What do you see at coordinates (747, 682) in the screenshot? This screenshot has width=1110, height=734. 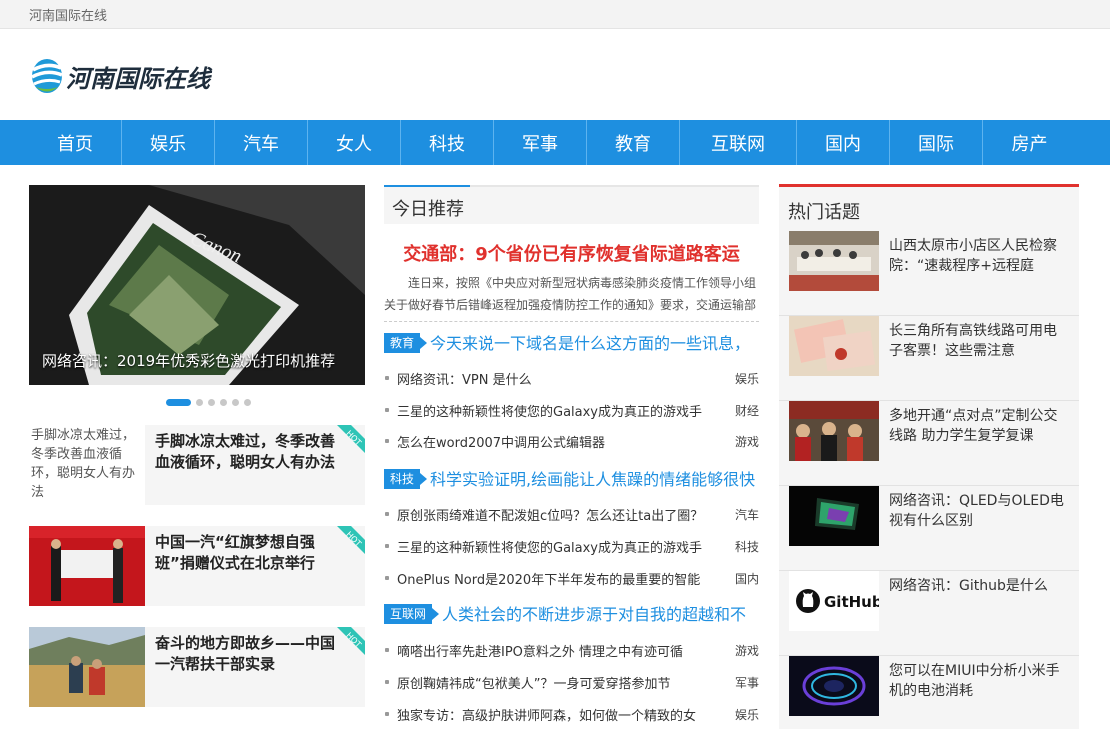 I see `list-item-category: 军事` at bounding box center [747, 682].